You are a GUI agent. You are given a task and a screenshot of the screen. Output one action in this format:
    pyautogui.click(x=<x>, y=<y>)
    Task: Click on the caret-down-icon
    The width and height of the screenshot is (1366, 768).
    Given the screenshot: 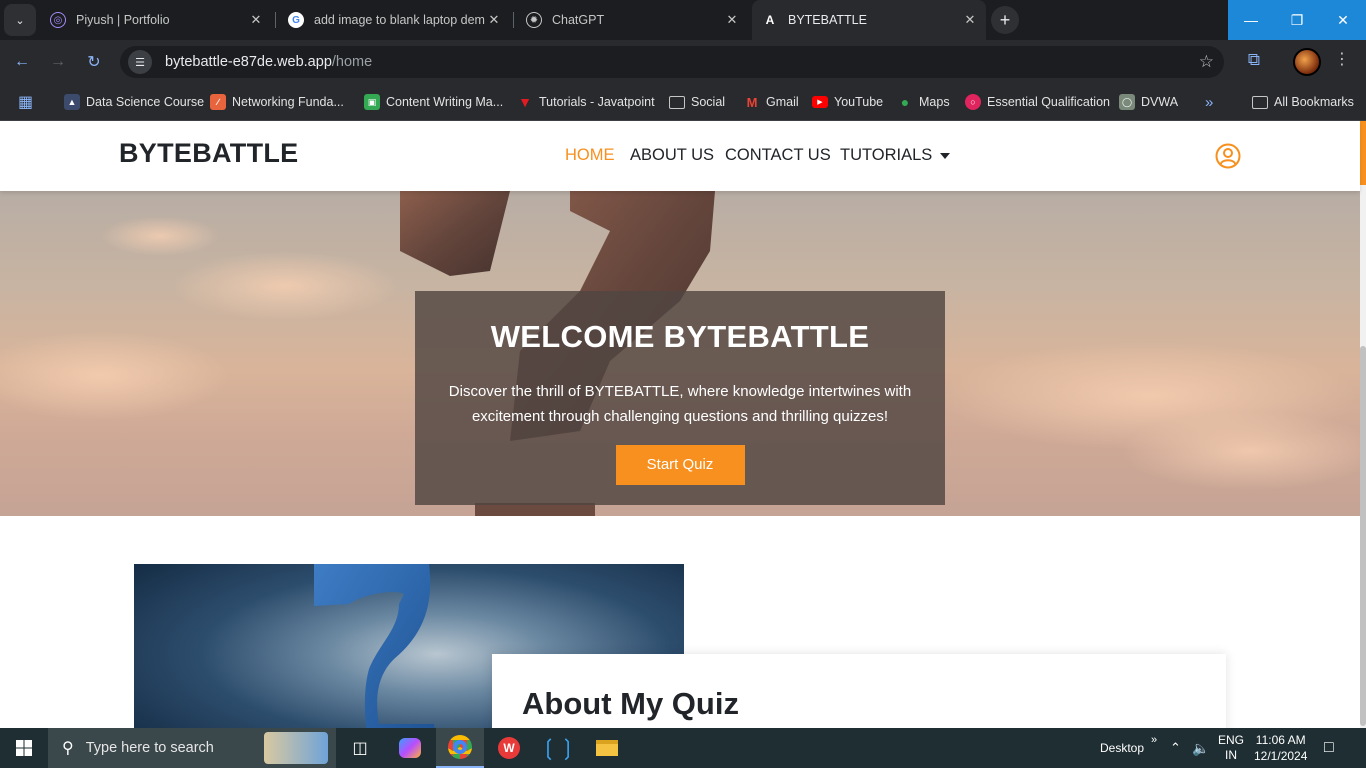 What is the action you would take?
    pyautogui.click(x=945, y=155)
    